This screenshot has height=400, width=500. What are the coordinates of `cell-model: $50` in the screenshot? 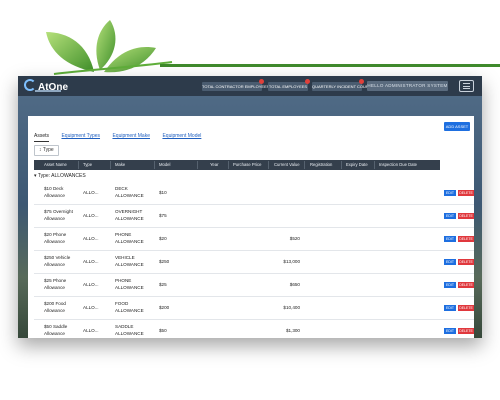 It's located at (163, 330).